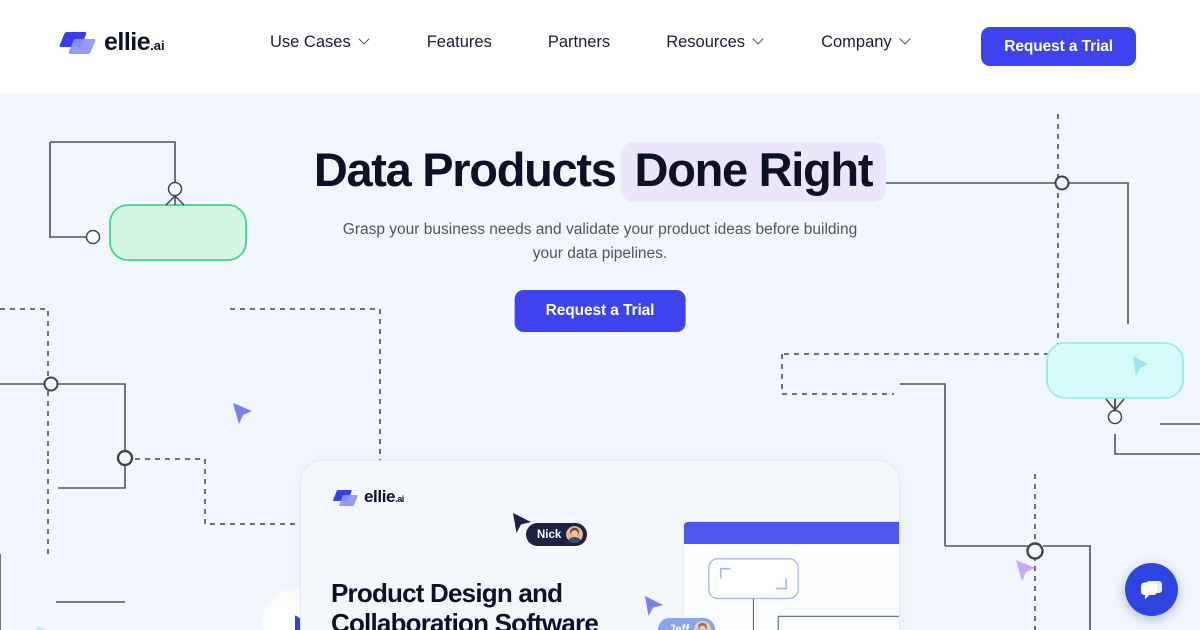  I want to click on hero-request-trial-button: Request a Trial, so click(600, 311).